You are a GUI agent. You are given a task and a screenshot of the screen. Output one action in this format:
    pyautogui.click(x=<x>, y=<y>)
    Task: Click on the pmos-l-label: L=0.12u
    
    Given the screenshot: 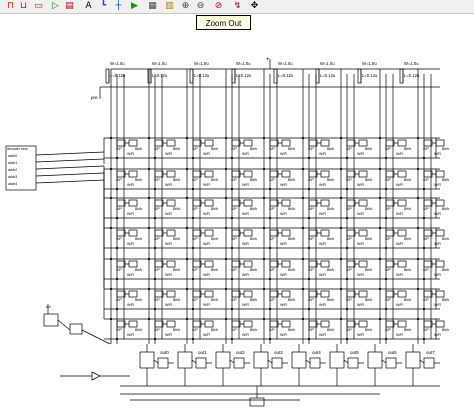 What is the action you would take?
    pyautogui.click(x=160, y=75)
    